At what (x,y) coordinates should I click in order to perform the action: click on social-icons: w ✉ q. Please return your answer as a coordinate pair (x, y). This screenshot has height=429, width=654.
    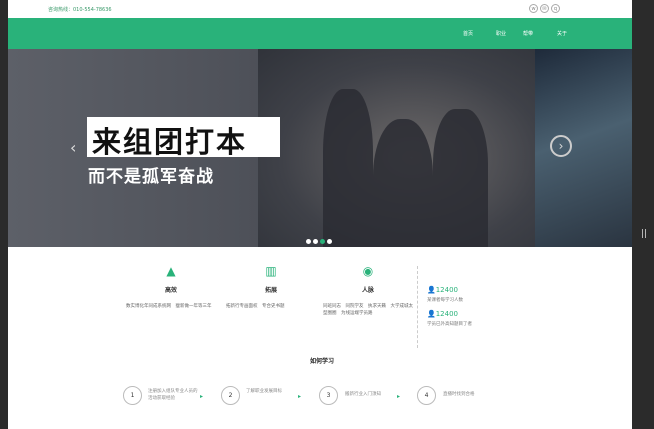
    Looking at the image, I should click on (544, 8).